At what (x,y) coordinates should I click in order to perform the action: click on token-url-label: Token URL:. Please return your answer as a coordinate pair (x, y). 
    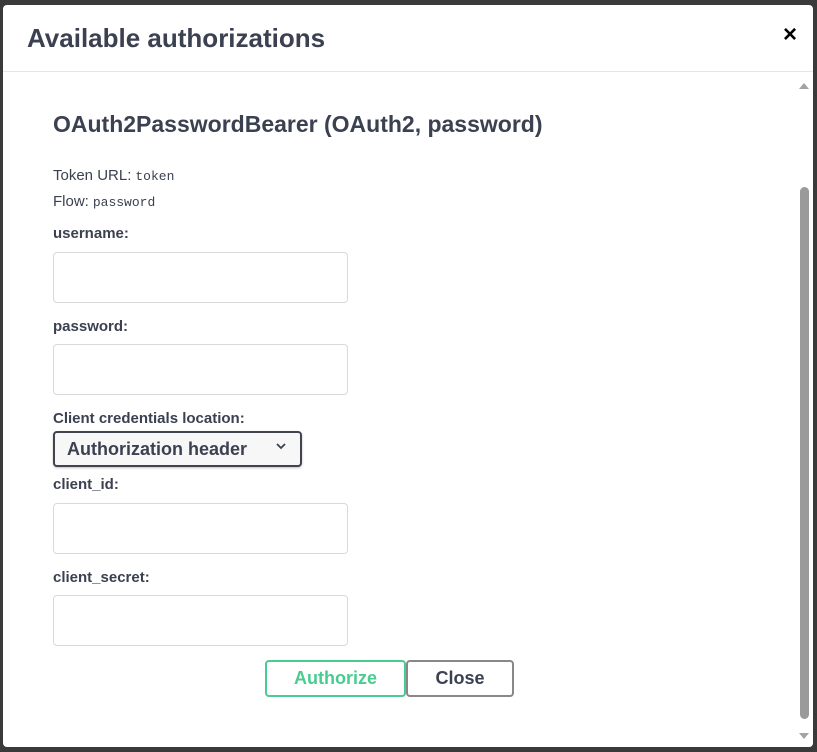
    Looking at the image, I should click on (92, 175).